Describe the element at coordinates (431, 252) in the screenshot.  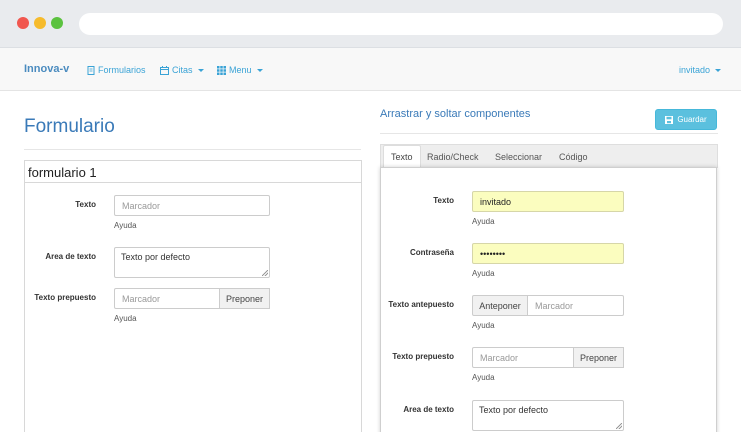
I see `field-label: Contraseña` at that location.